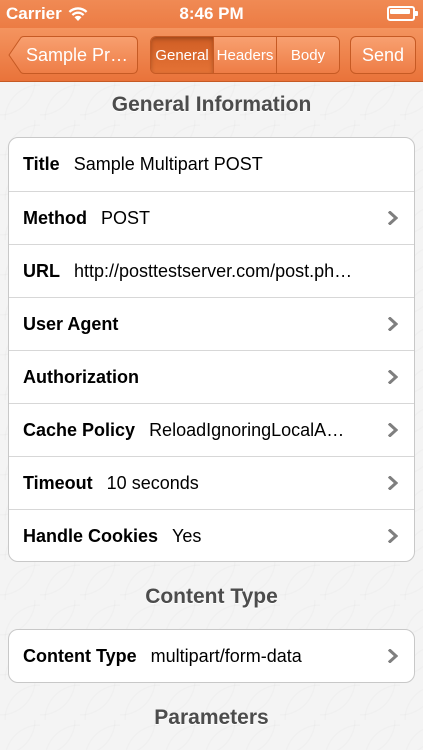  I want to click on url-label: URL, so click(41, 270).